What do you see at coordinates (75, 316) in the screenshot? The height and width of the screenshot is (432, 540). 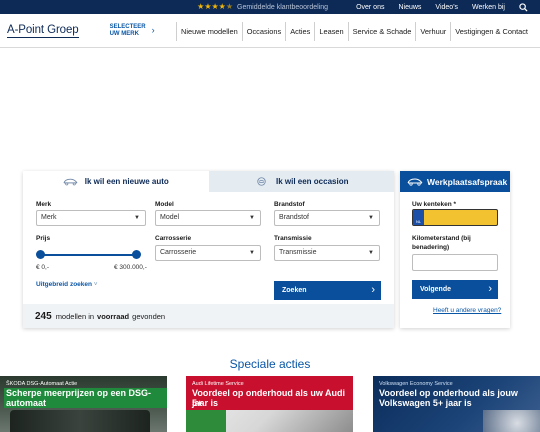 I see `result-text-1: modellen in` at bounding box center [75, 316].